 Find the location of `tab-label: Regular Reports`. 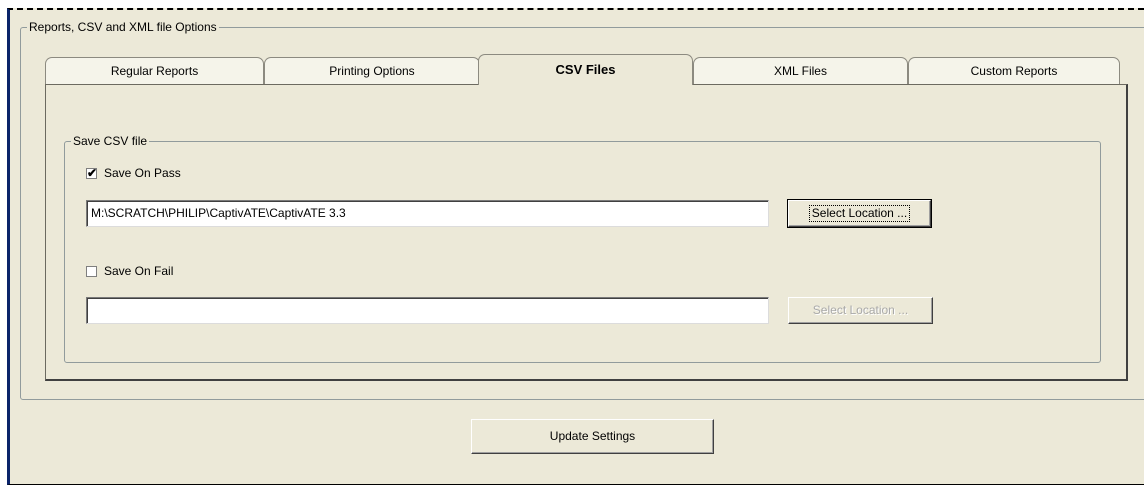

tab-label: Regular Reports is located at coordinates (154, 71).